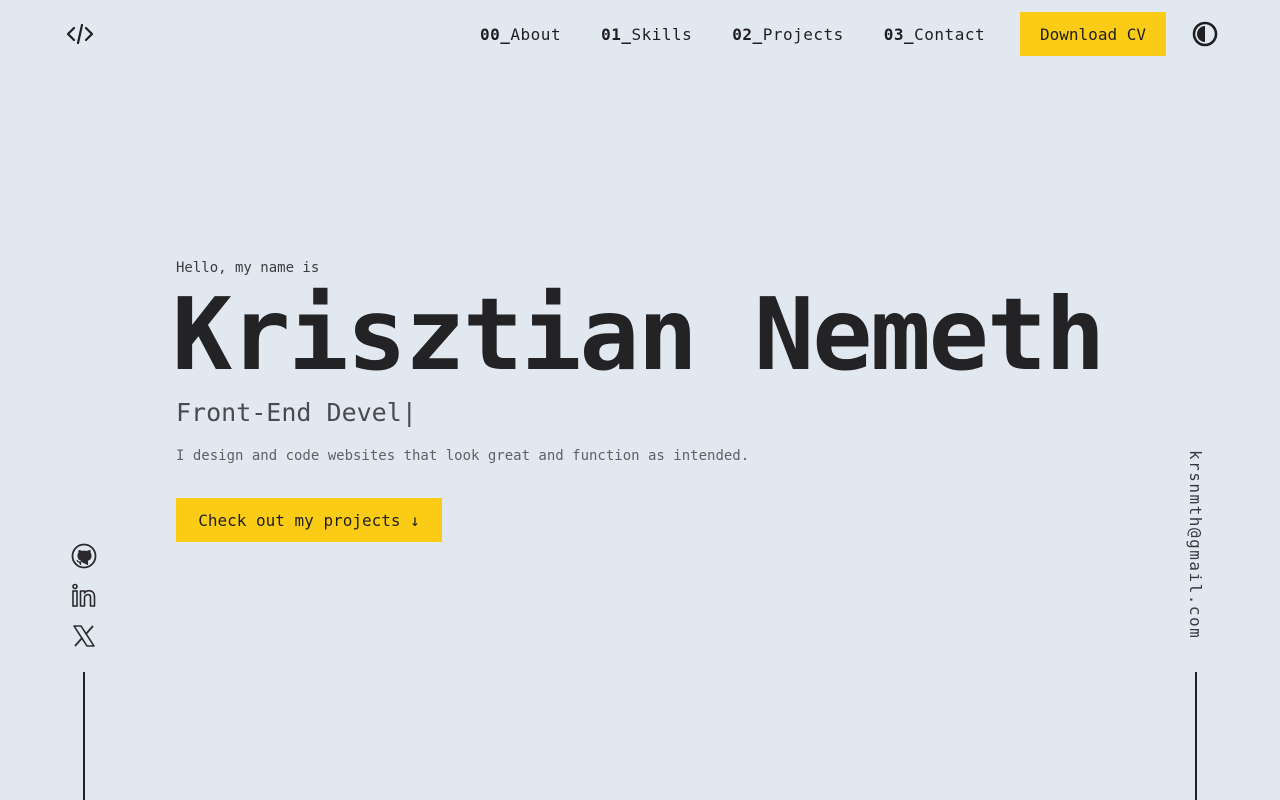 Image resolution: width=1280 pixels, height=800 pixels. I want to click on nav-label: Skills, so click(662, 34).